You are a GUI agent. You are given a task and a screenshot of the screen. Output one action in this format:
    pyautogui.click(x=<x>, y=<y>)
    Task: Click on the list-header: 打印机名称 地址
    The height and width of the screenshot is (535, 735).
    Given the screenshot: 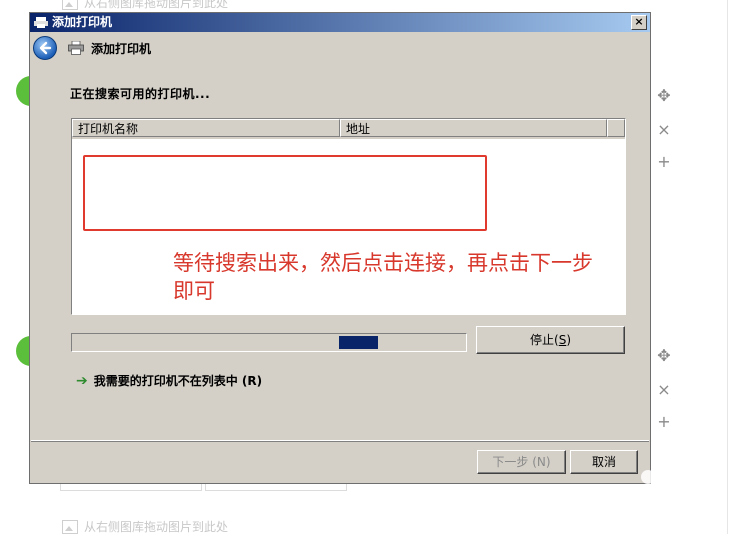 What is the action you would take?
    pyautogui.click(x=348, y=129)
    